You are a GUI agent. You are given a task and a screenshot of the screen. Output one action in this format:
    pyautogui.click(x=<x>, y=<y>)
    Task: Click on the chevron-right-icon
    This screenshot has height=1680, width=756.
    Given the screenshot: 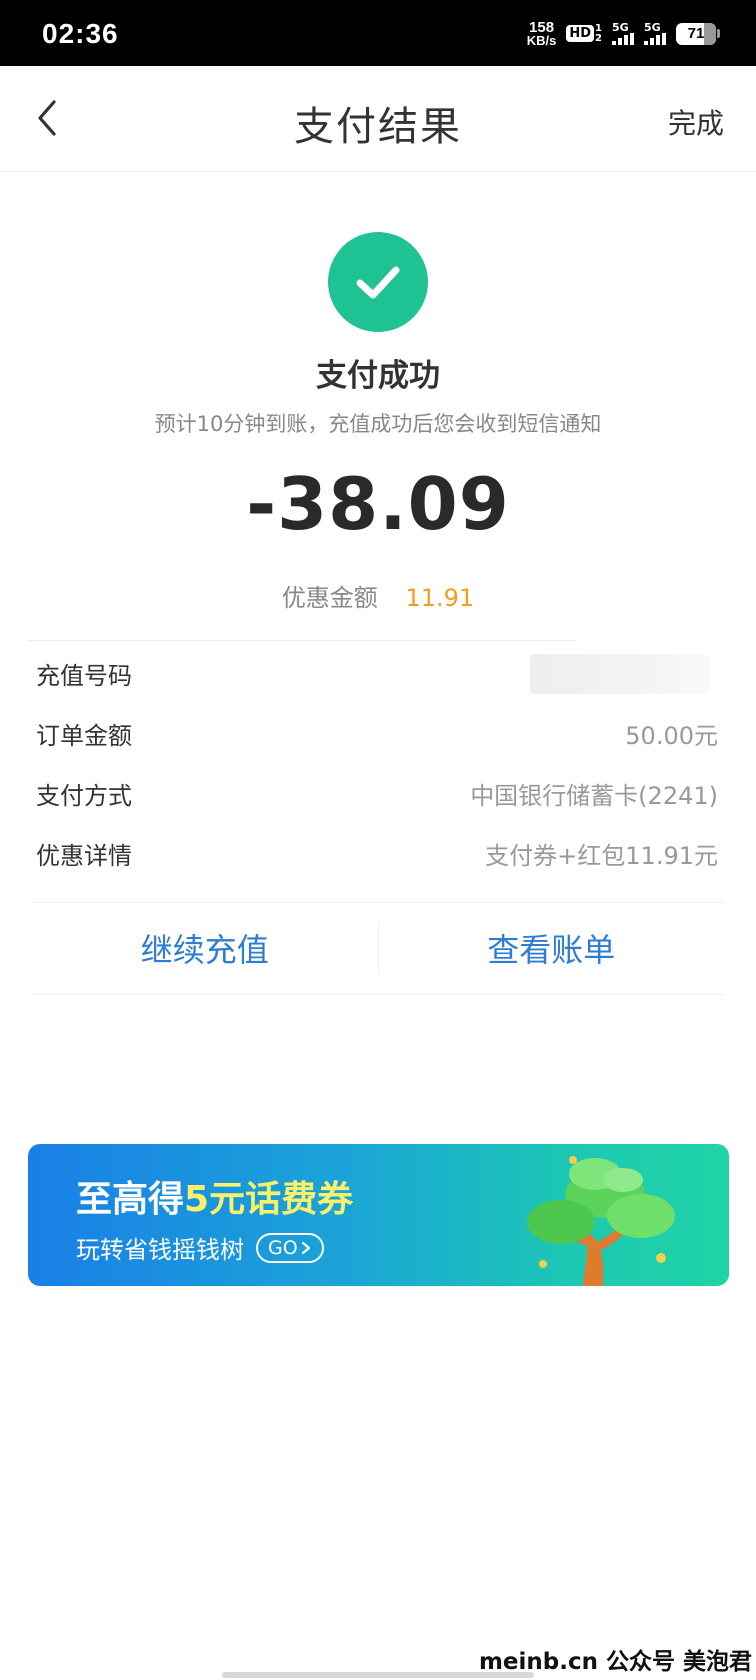 What is the action you would take?
    pyautogui.click(x=305, y=1247)
    